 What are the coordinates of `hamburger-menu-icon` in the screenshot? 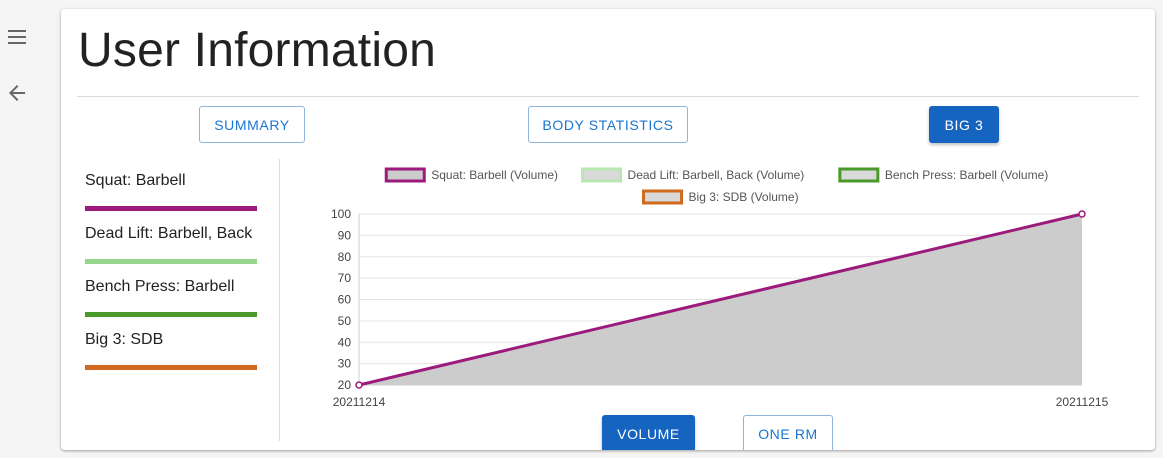 It's located at (17, 37).